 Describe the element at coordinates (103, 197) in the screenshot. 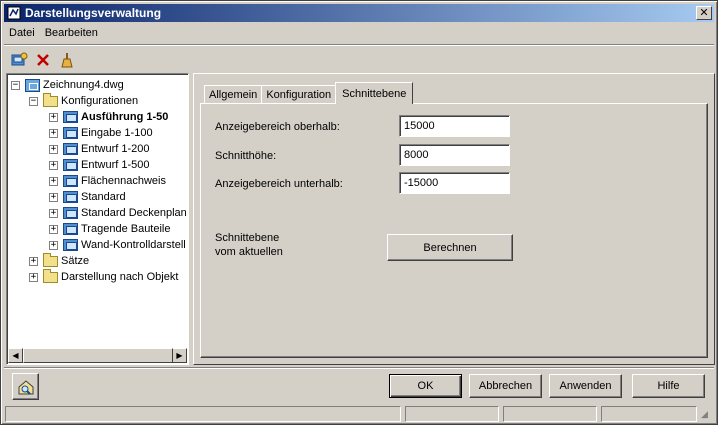

I see `tree-item-label: Standard` at that location.